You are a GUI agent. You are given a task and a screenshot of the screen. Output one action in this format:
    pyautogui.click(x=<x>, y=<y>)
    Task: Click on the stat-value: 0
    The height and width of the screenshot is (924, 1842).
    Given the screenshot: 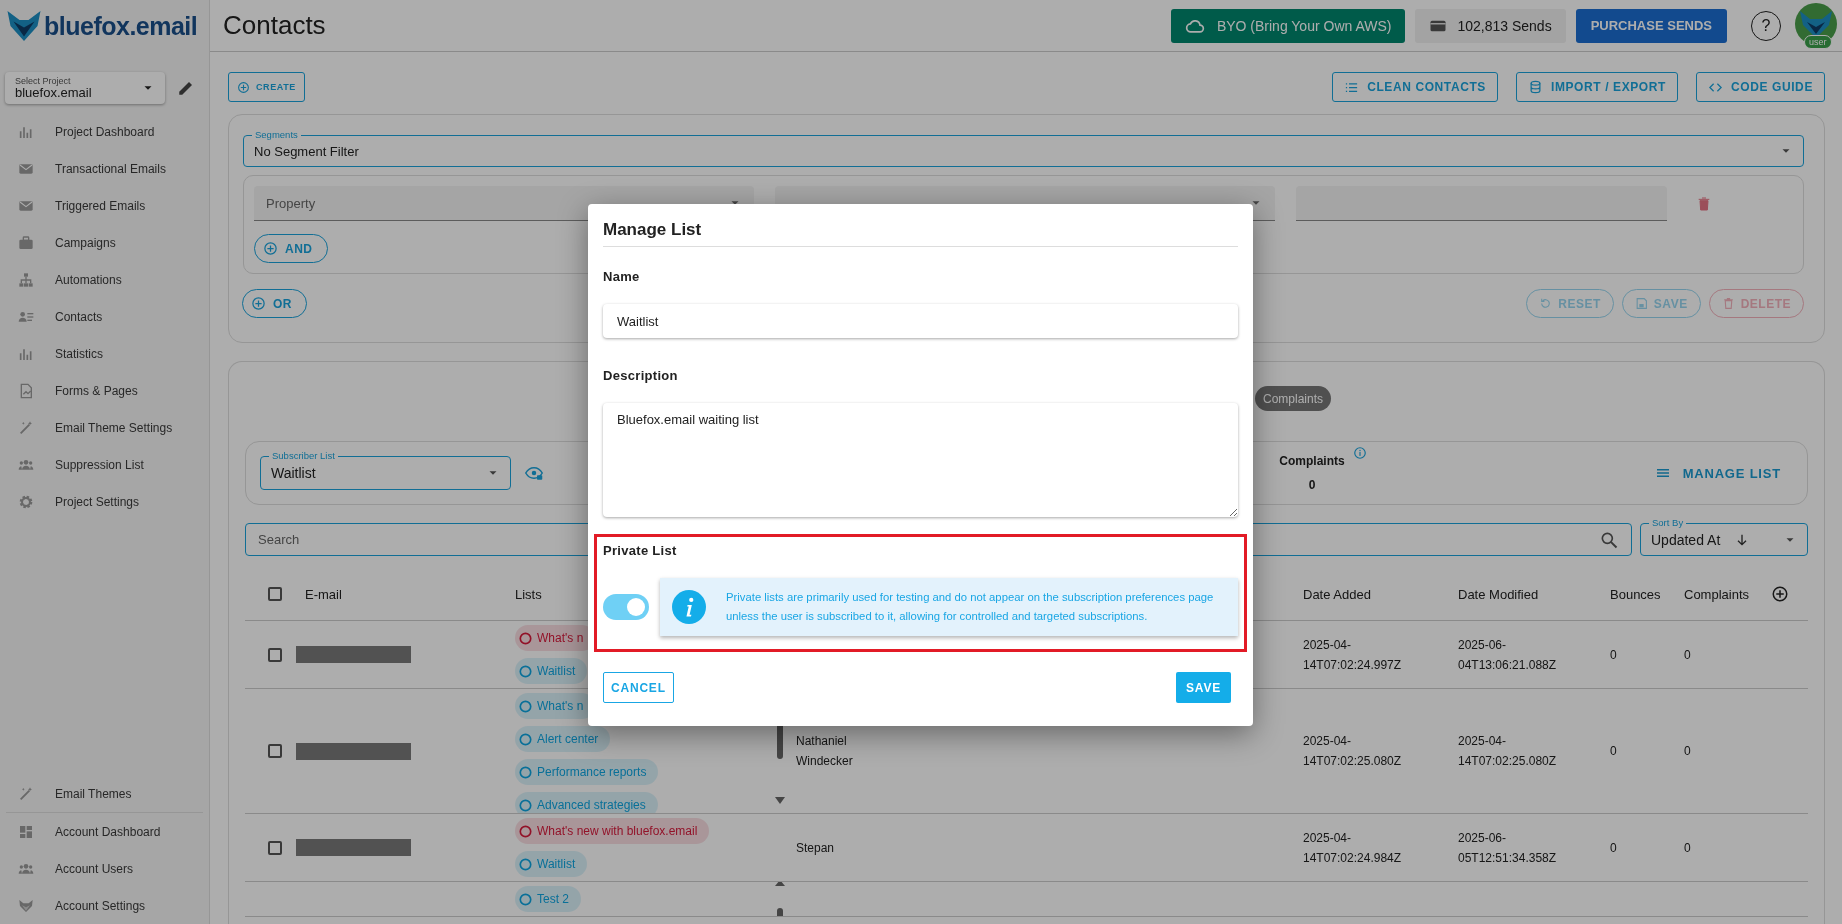 What is the action you would take?
    pyautogui.click(x=1312, y=485)
    